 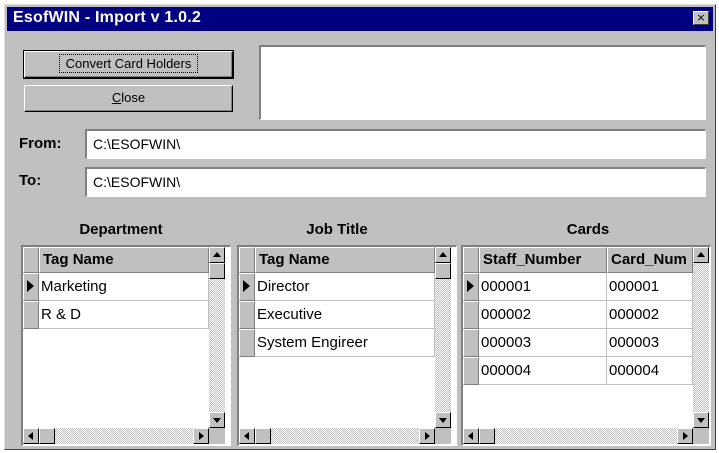 I want to click on status-panel, so click(x=482, y=82).